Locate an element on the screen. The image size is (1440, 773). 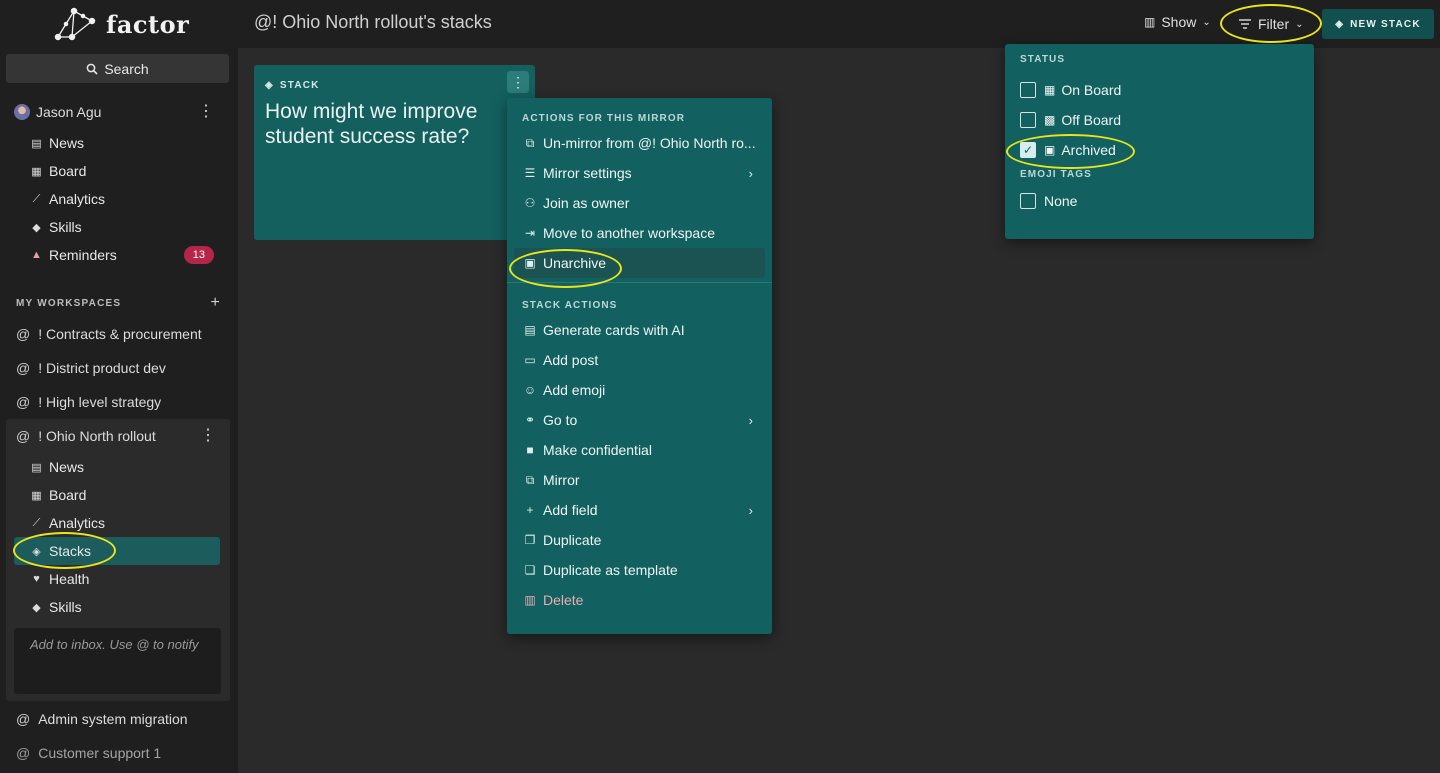
filter-option-none: None is located at coordinates (1159, 201).